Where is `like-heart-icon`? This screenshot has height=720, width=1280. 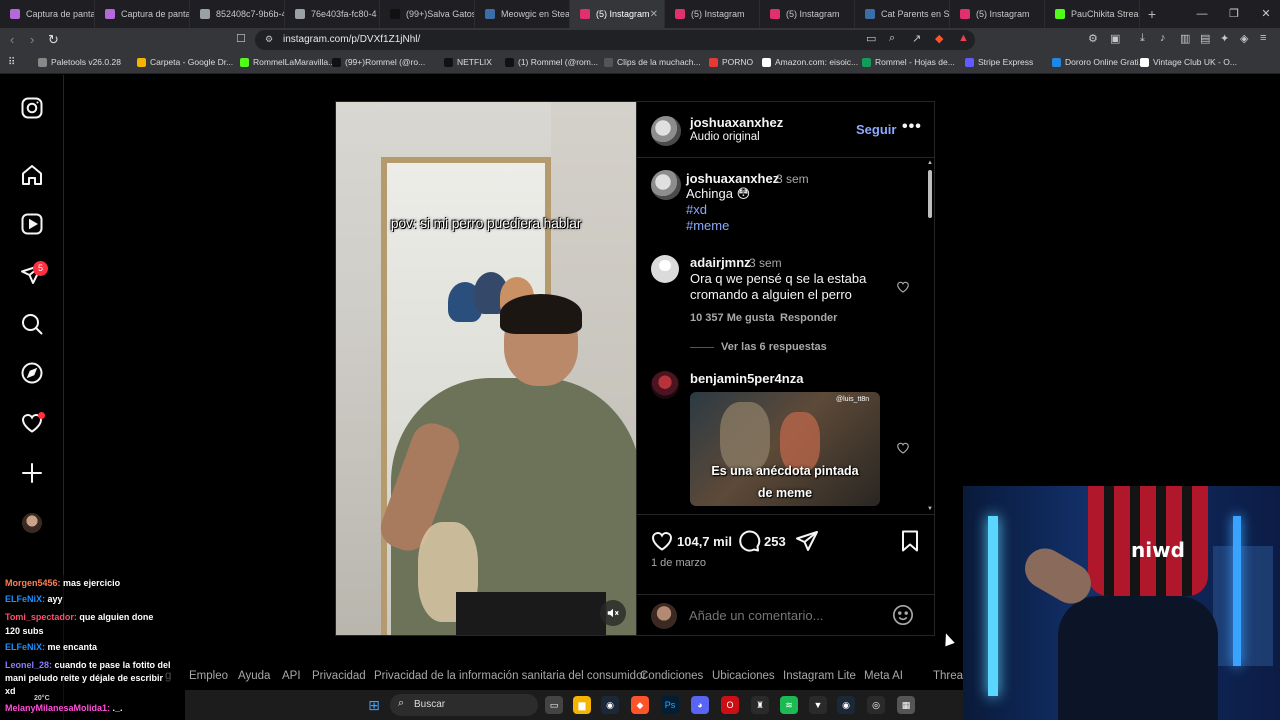 like-heart-icon is located at coordinates (662, 541).